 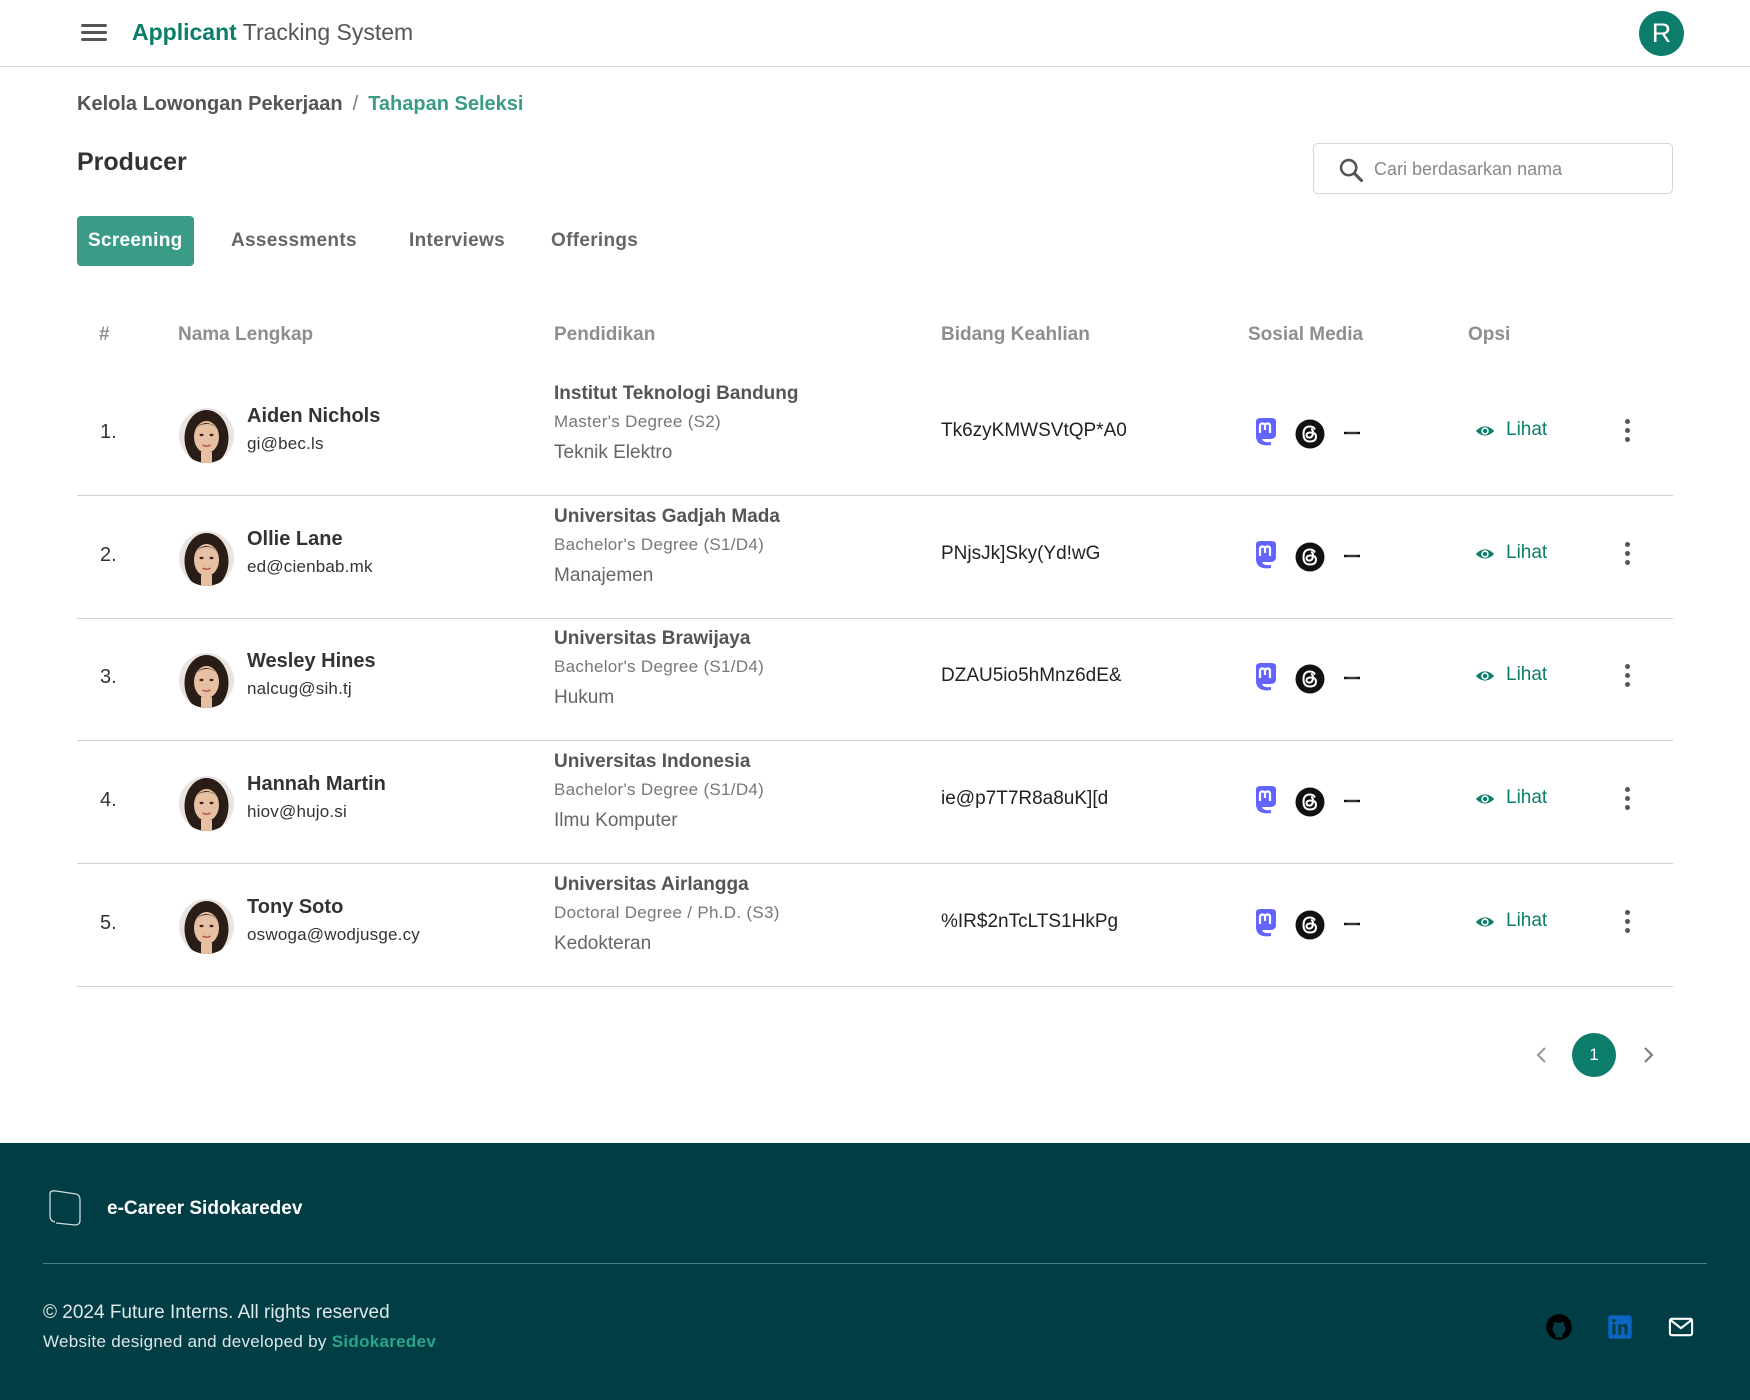 I want to click on tab-interviews: Interviews, so click(x=457, y=241).